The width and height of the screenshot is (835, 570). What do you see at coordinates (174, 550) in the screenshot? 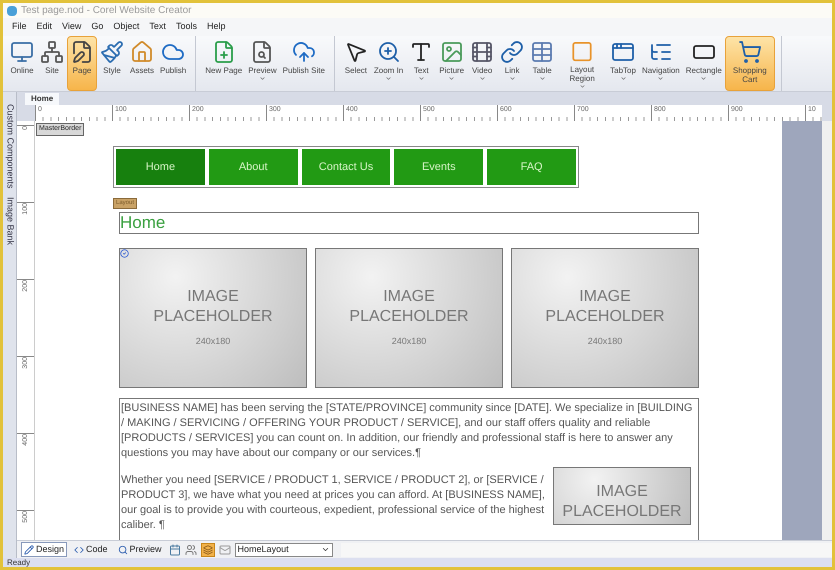
I see `calendar-icon` at bounding box center [174, 550].